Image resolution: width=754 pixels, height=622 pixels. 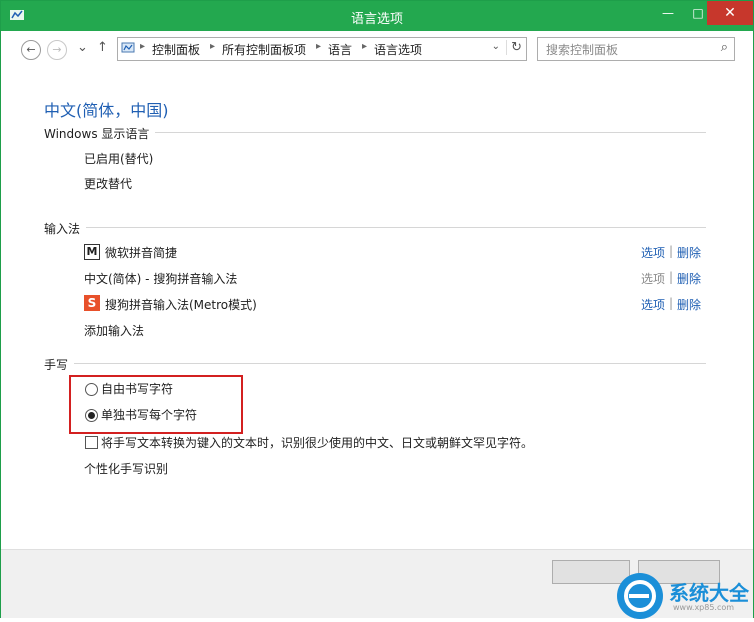 I want to click on rare-characters-checkbox, so click(x=91, y=442).